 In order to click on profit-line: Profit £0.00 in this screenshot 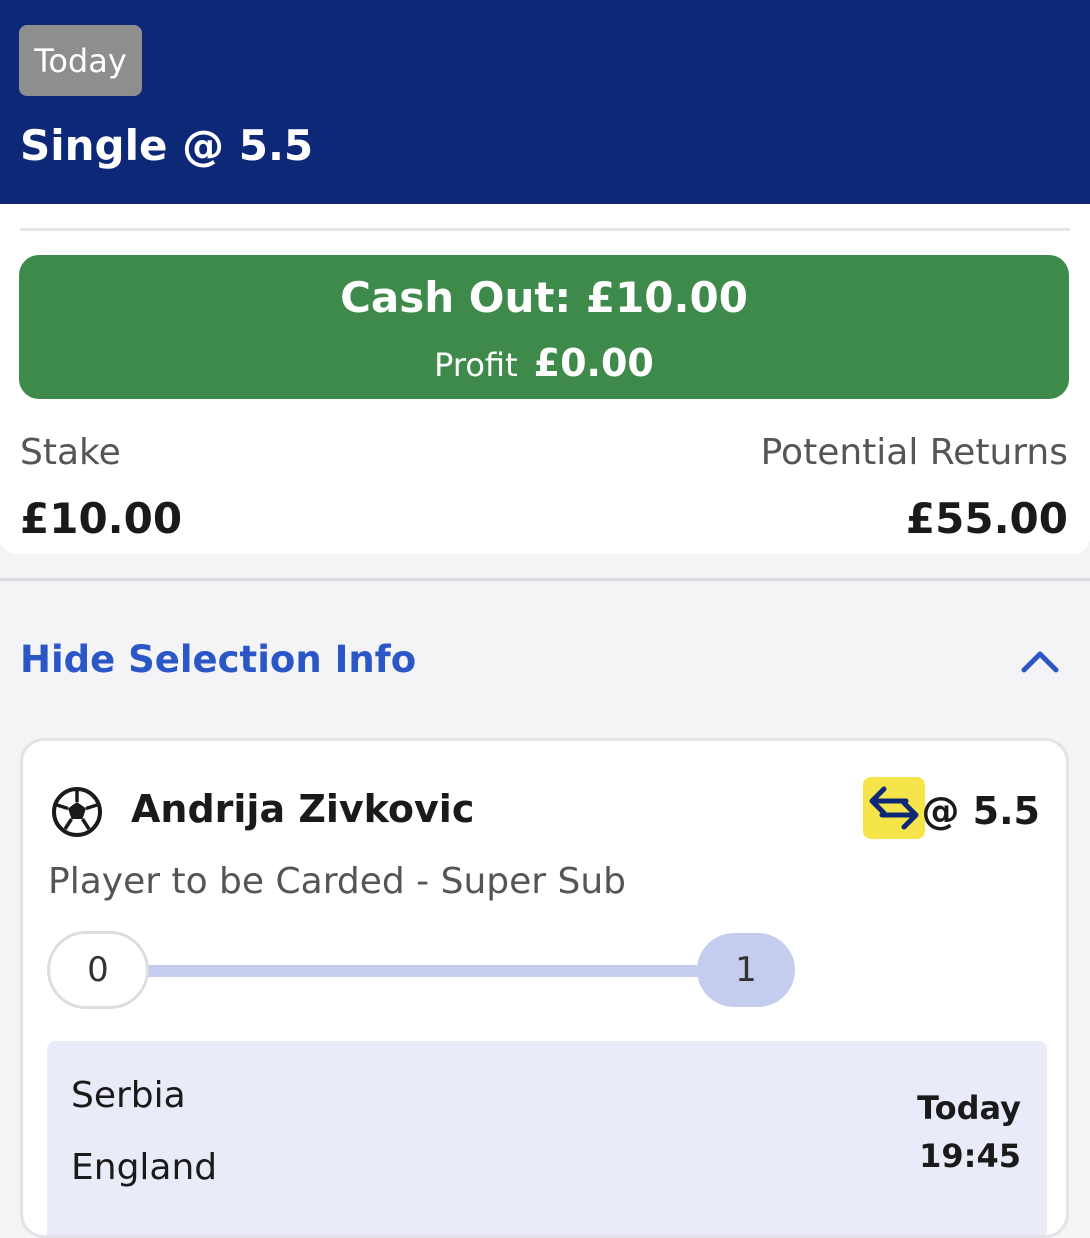, I will do `click(544, 363)`.